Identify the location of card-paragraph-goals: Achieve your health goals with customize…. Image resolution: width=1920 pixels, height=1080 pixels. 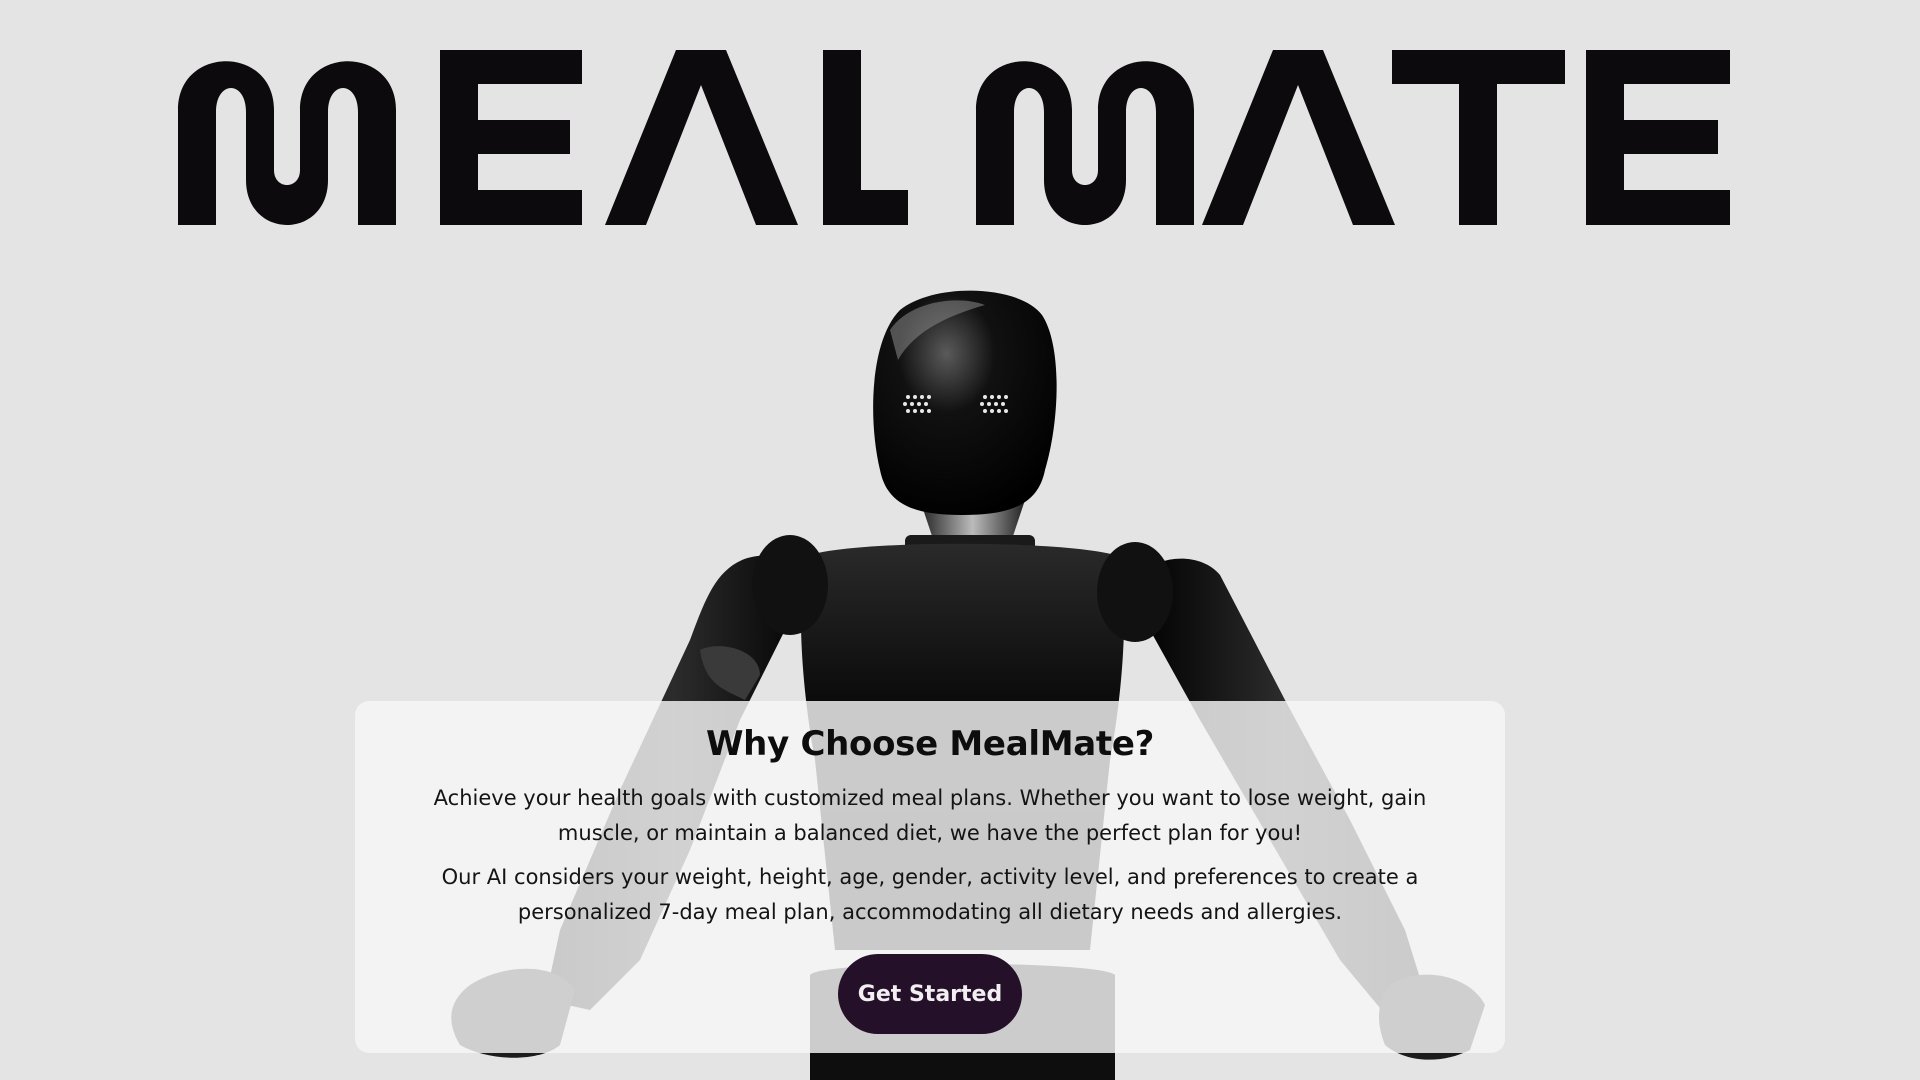
(930, 815).